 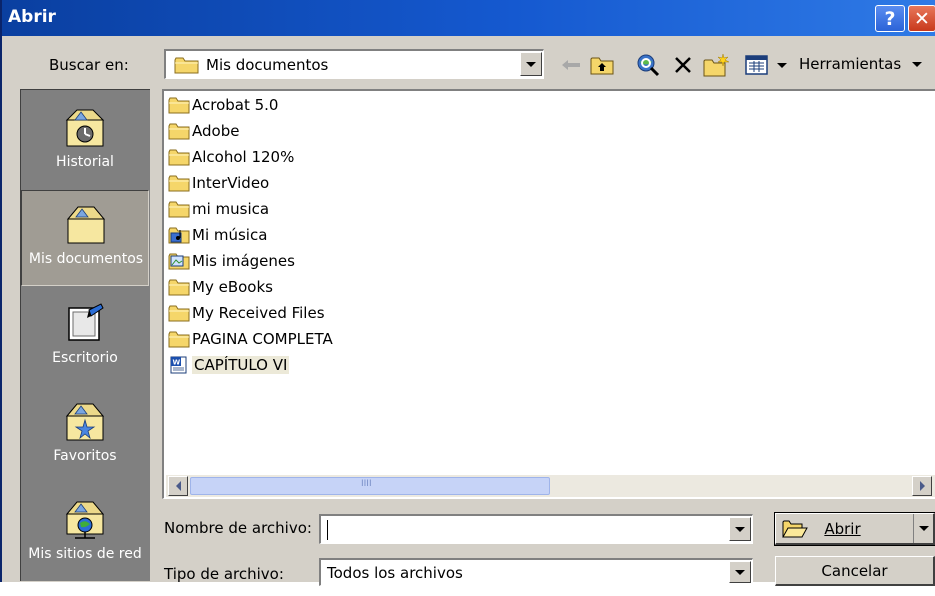 I want to click on my-documents-icon, so click(x=86, y=225).